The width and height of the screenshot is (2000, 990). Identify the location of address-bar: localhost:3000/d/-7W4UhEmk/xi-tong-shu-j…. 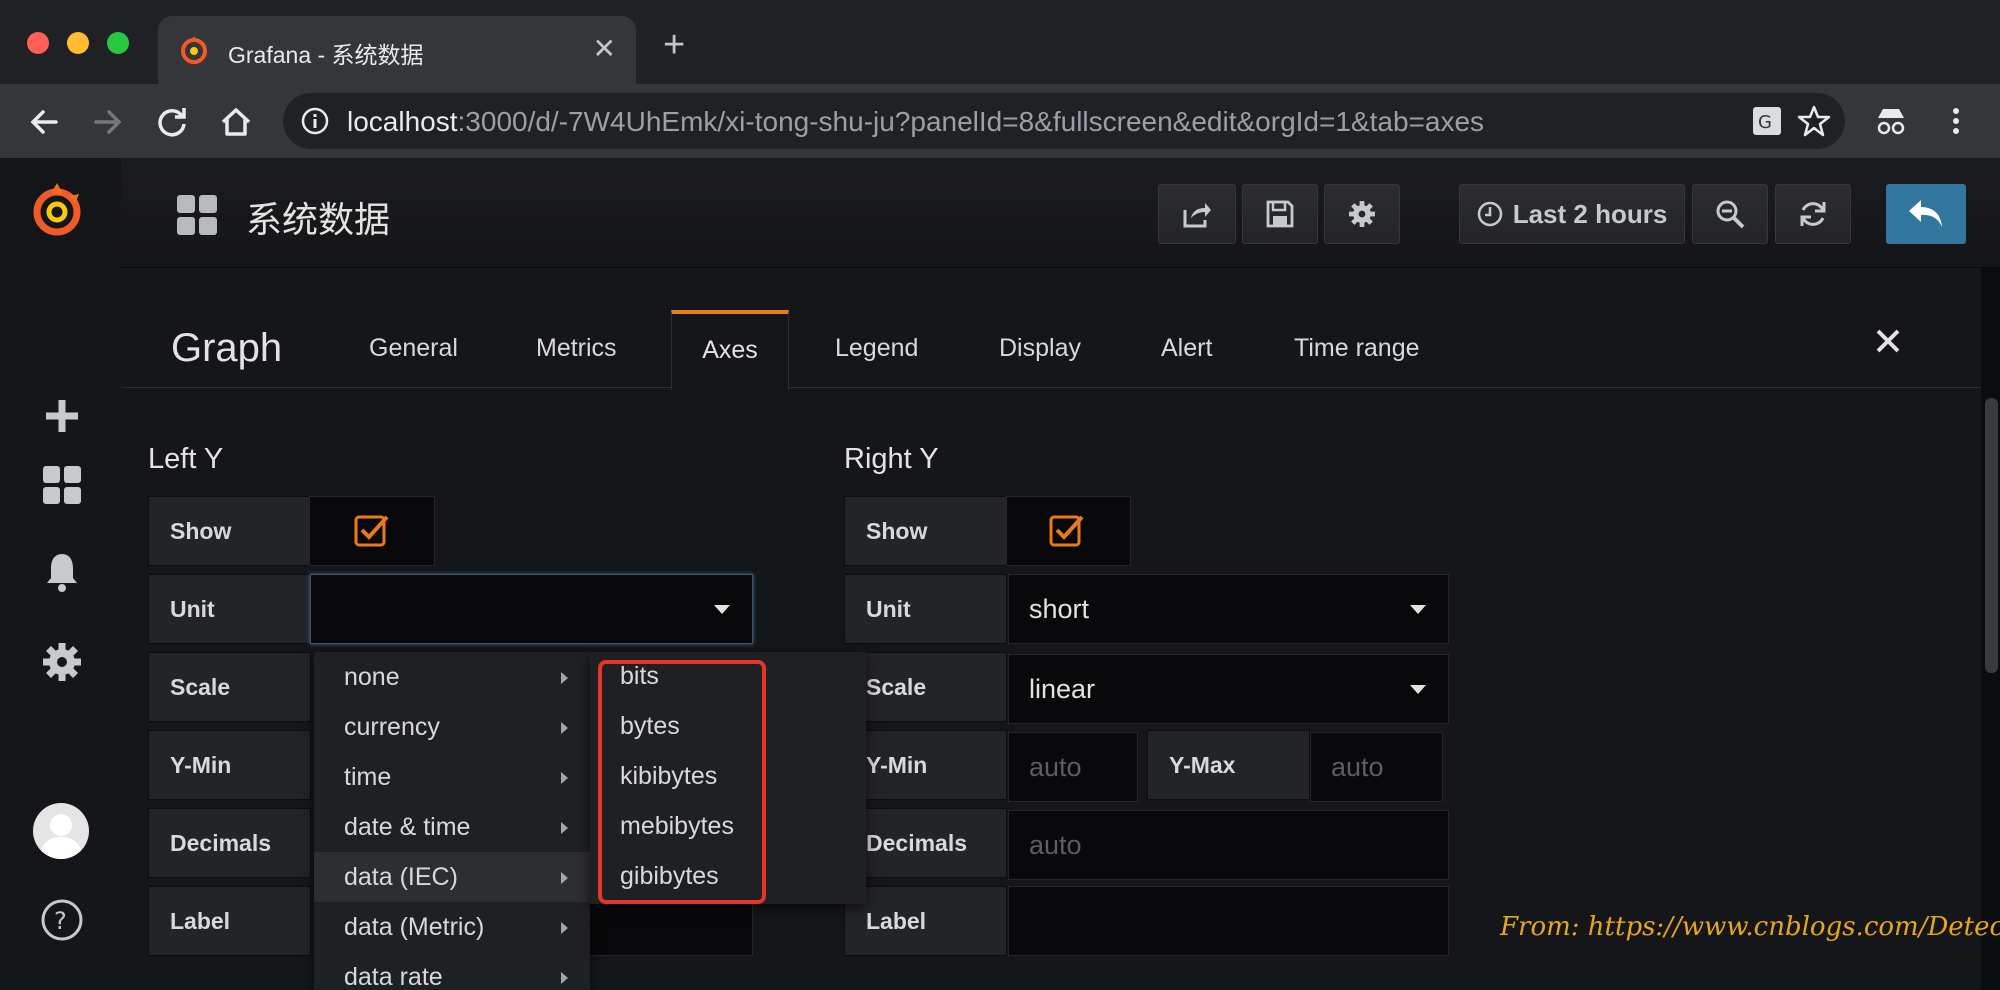
(1064, 121).